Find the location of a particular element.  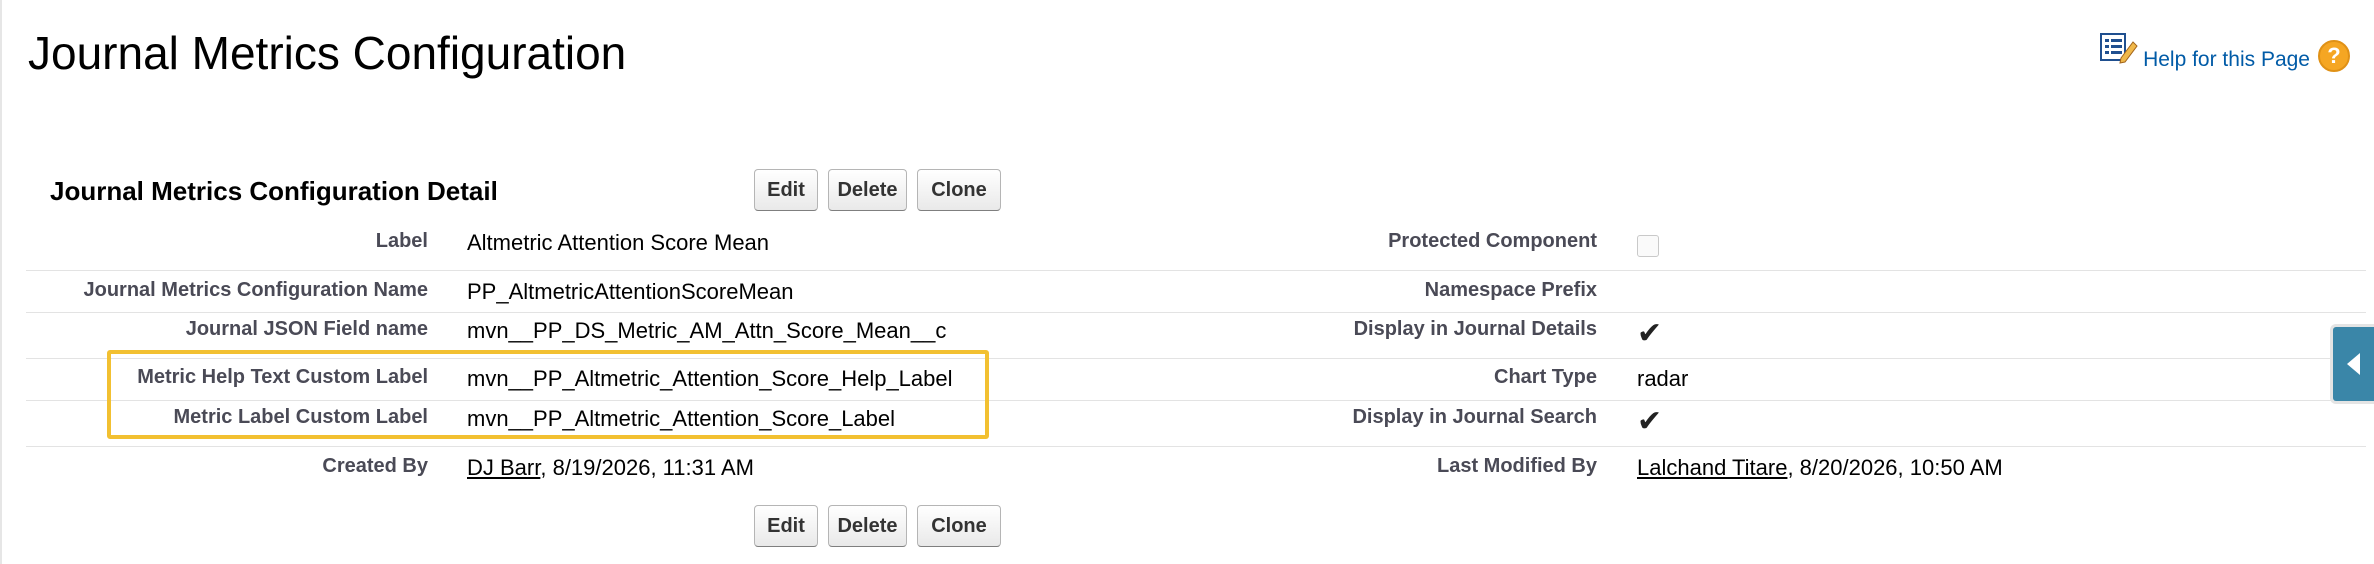

json-field-name-value: mvn__PP_DS_Metric_AM_Attn_Score_Mean__c is located at coordinates (707, 330).